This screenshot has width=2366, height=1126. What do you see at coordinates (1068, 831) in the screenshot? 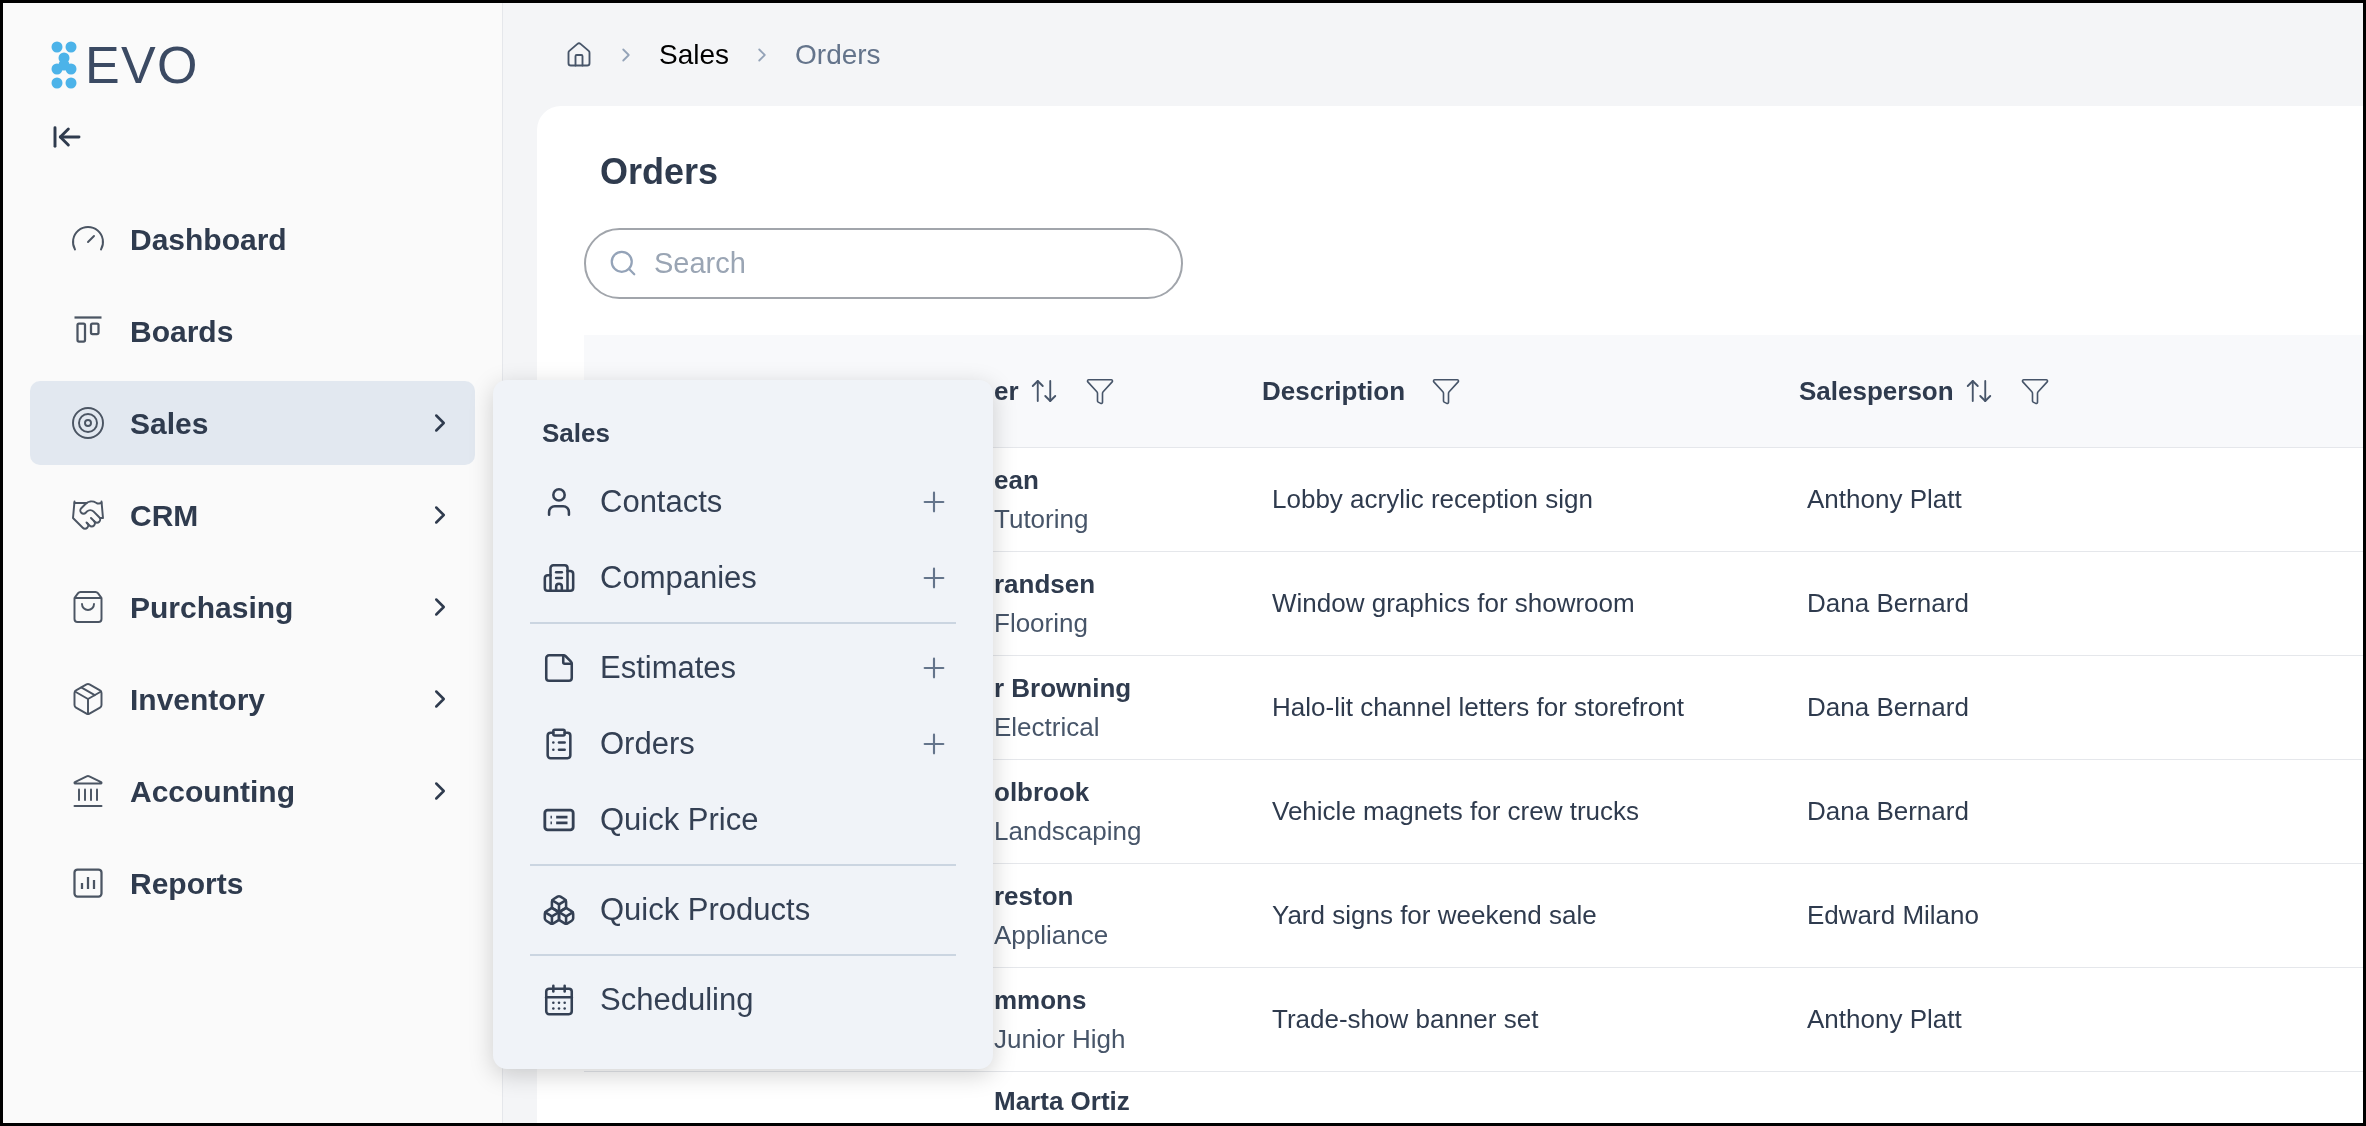
I see `company-name: Landscaping` at bounding box center [1068, 831].